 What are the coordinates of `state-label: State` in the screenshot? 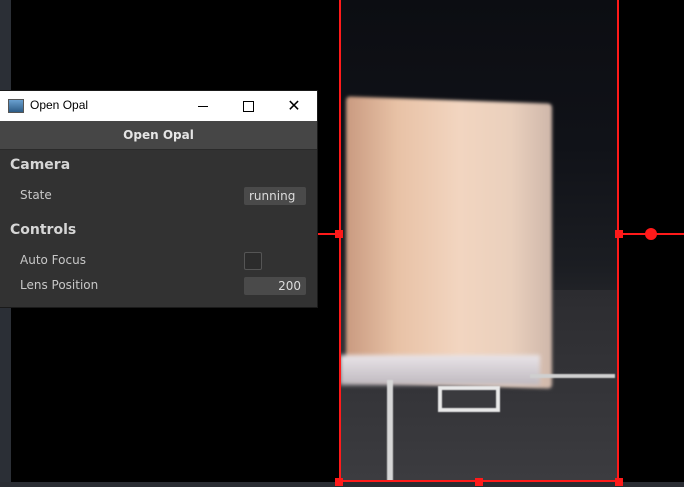 It's located at (36, 195).